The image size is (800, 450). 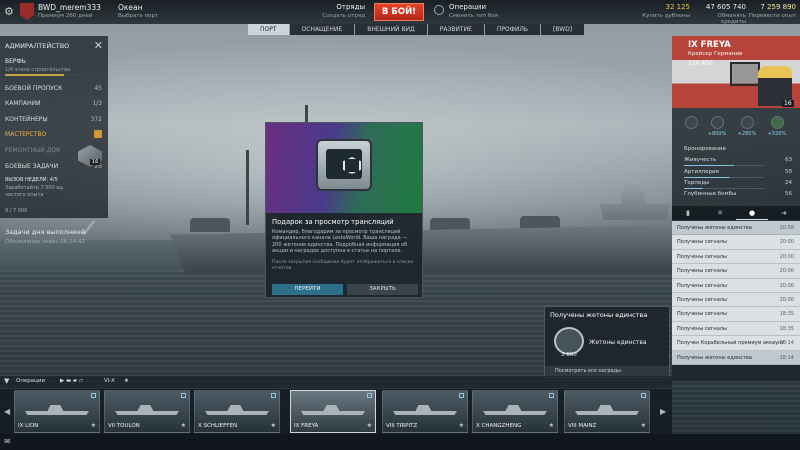 What do you see at coordinates (237, 411) in the screenshot?
I see `ship-card: X SCHLIEFFEN ★` at bounding box center [237, 411].